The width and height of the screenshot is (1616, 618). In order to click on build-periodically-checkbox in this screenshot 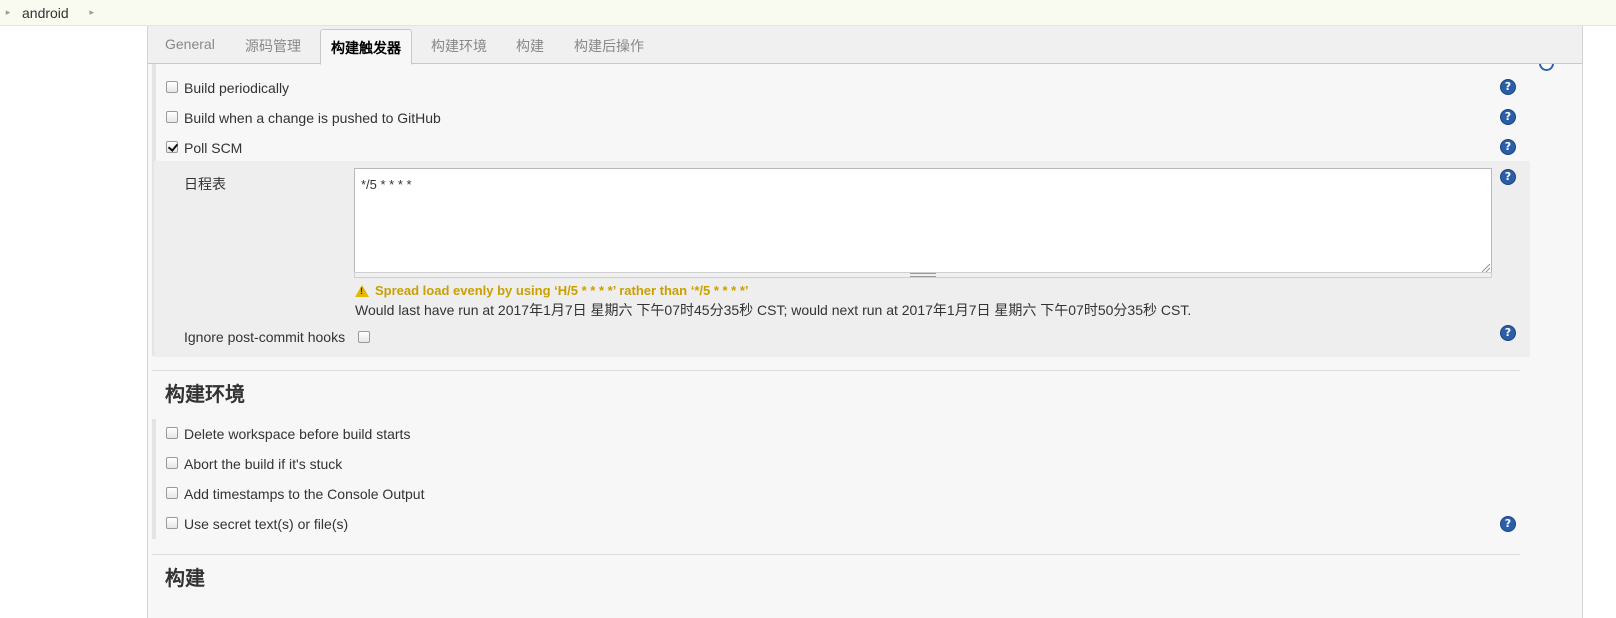, I will do `click(172, 87)`.